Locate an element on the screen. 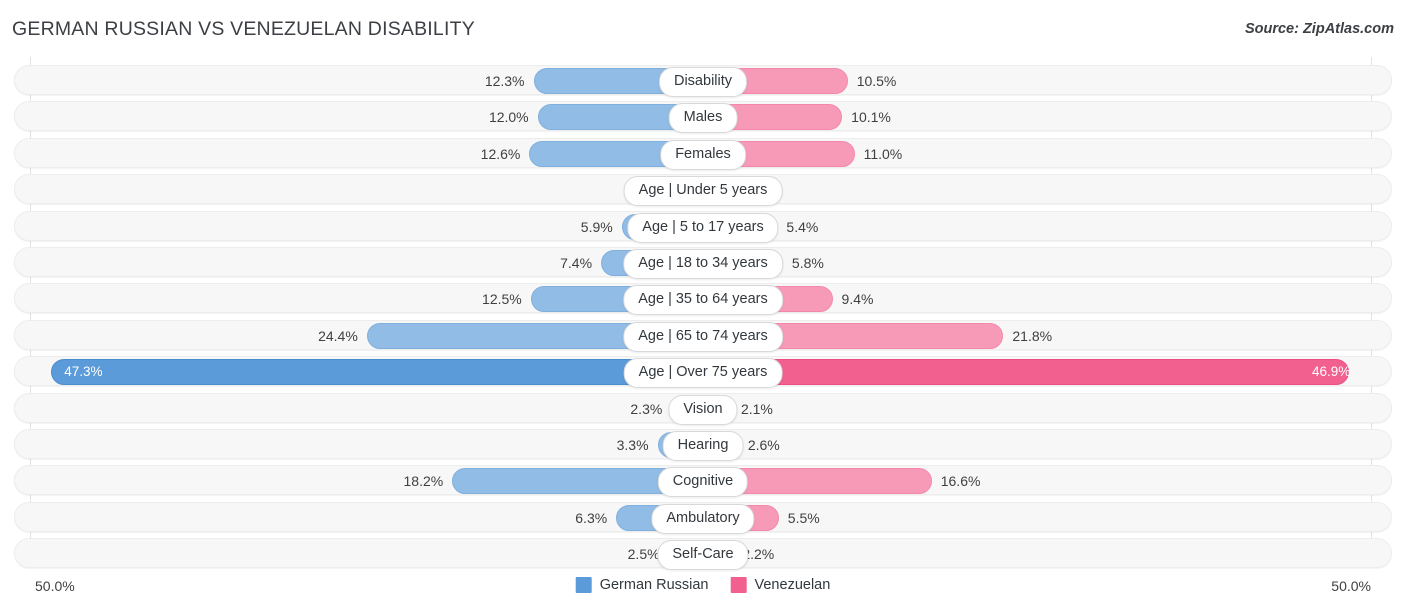 The image size is (1406, 612). value-label-left: 2.3% is located at coordinates (646, 408).